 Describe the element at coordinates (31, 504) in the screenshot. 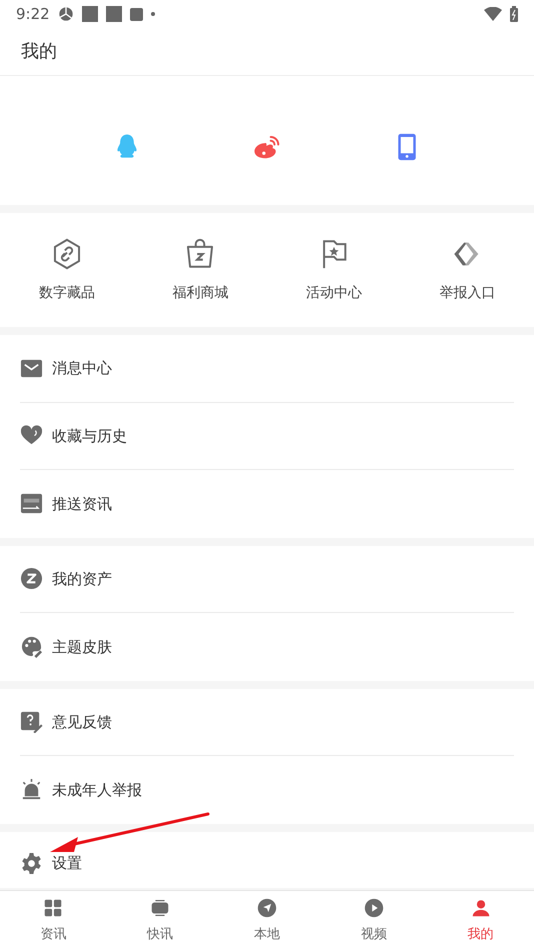

I see `push-sign-icon` at that location.